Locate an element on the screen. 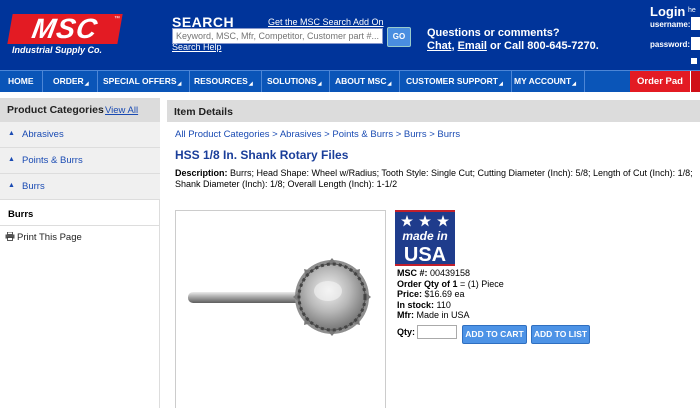 This screenshot has width=700, height=408. printer-icon is located at coordinates (10, 236).